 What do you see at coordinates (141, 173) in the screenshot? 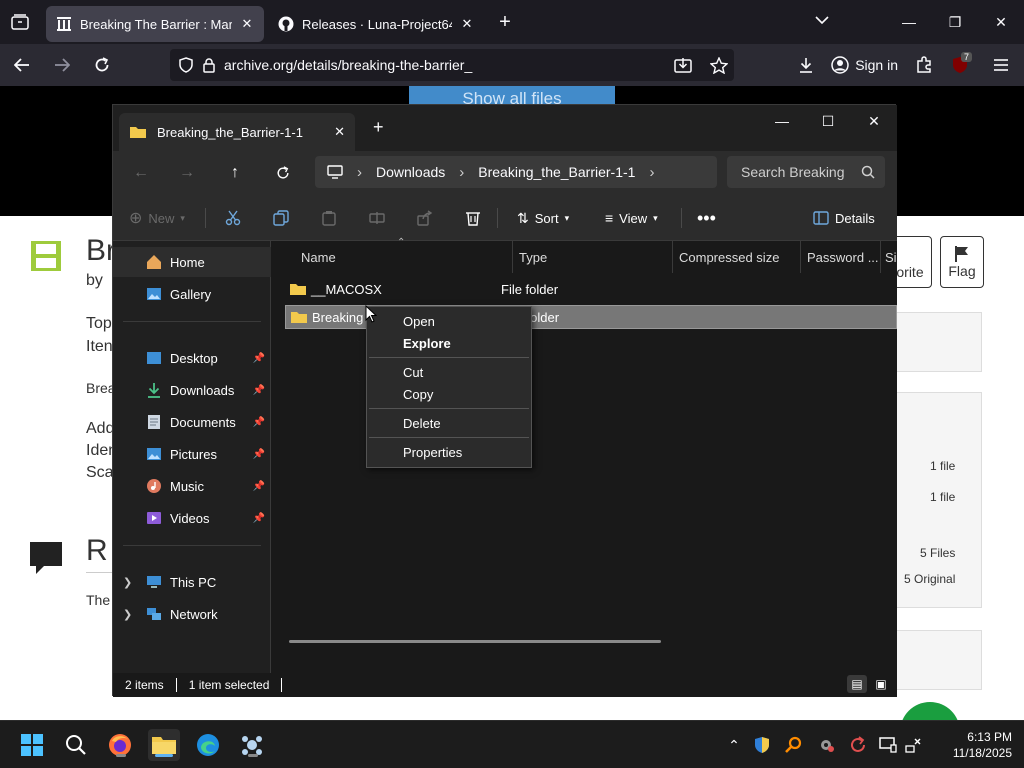
I see `back-icon: ←` at bounding box center [141, 173].